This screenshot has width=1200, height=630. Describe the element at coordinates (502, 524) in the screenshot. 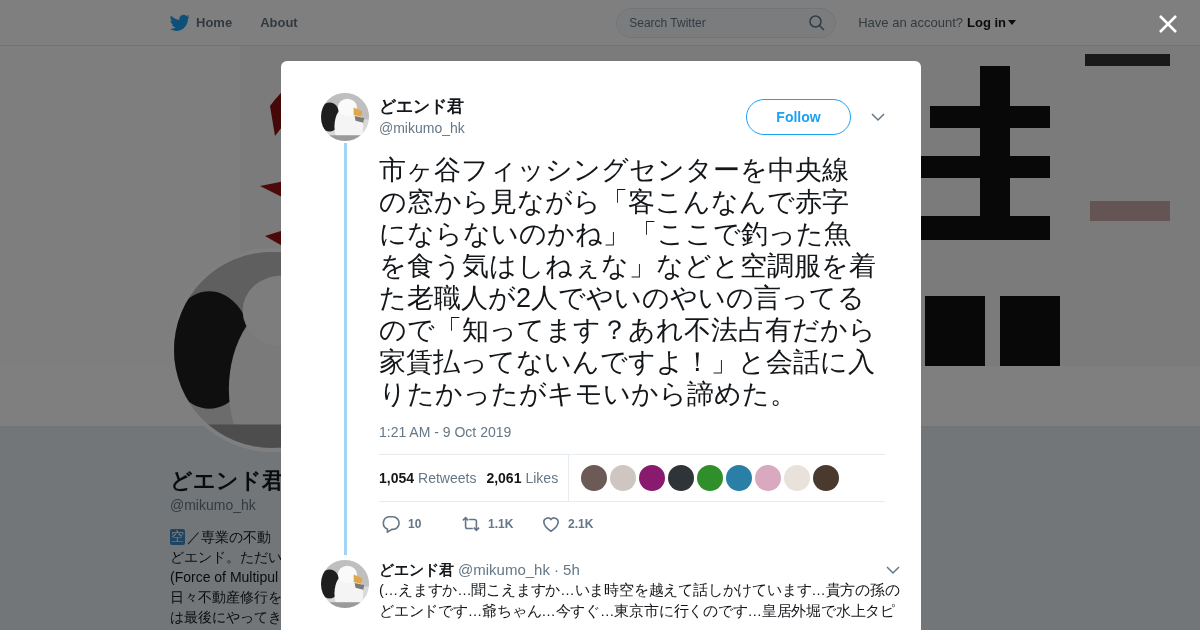

I see `retweet-action: 1.1K` at that location.